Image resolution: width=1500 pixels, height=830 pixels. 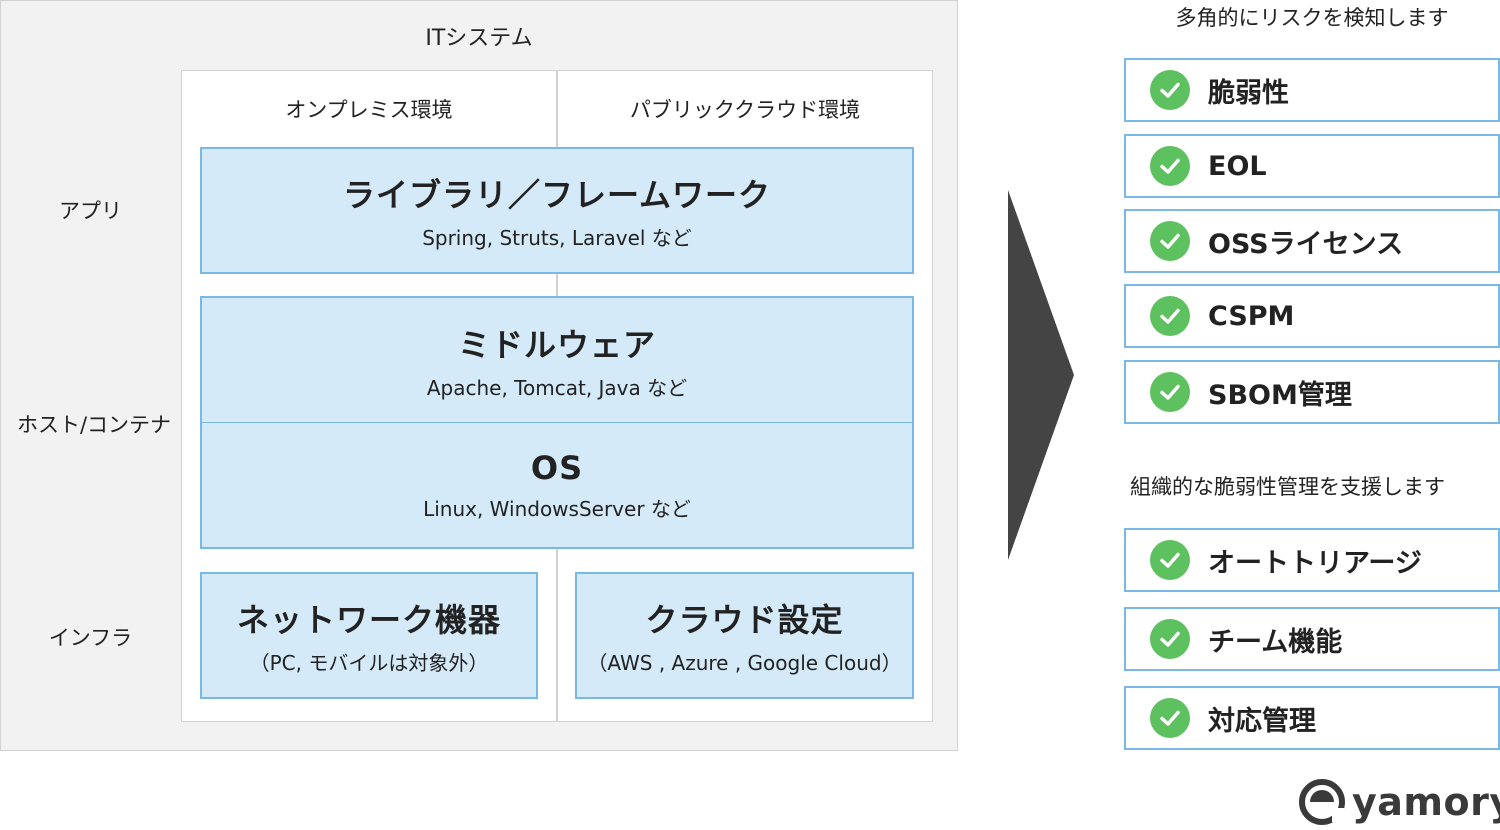 I want to click on management-item-auto-triage: オートトリアージ, so click(x=1312, y=560).